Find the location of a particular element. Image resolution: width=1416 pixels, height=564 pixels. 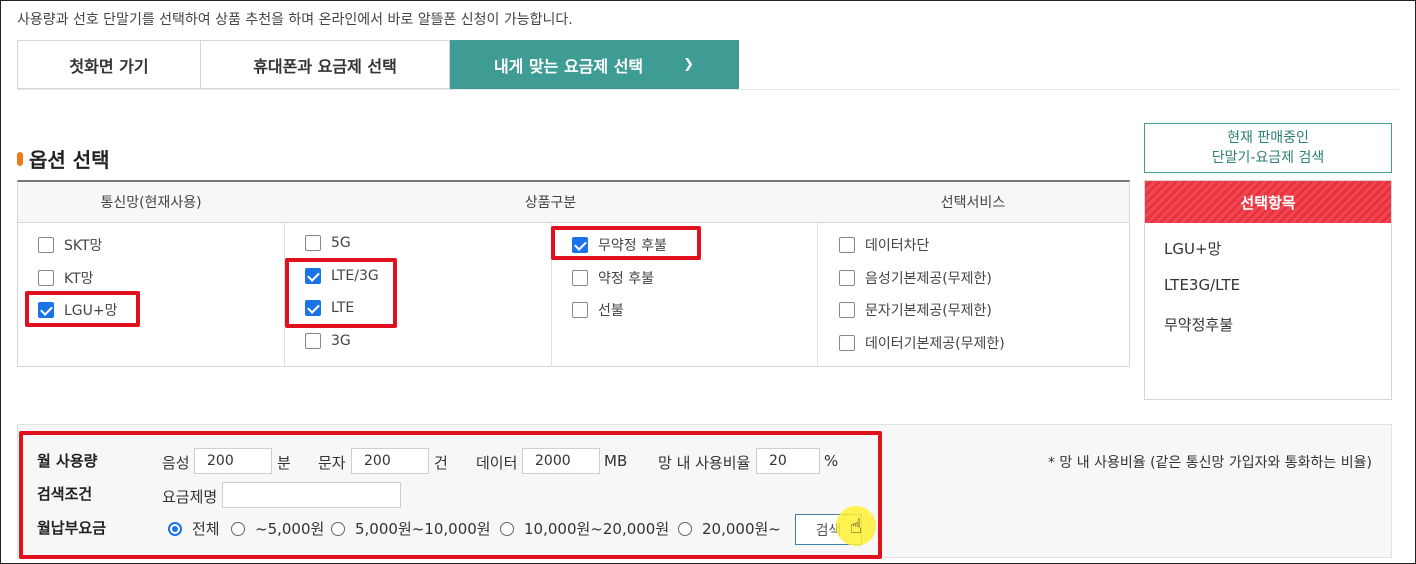

checkbox-label: 3G is located at coordinates (341, 341).